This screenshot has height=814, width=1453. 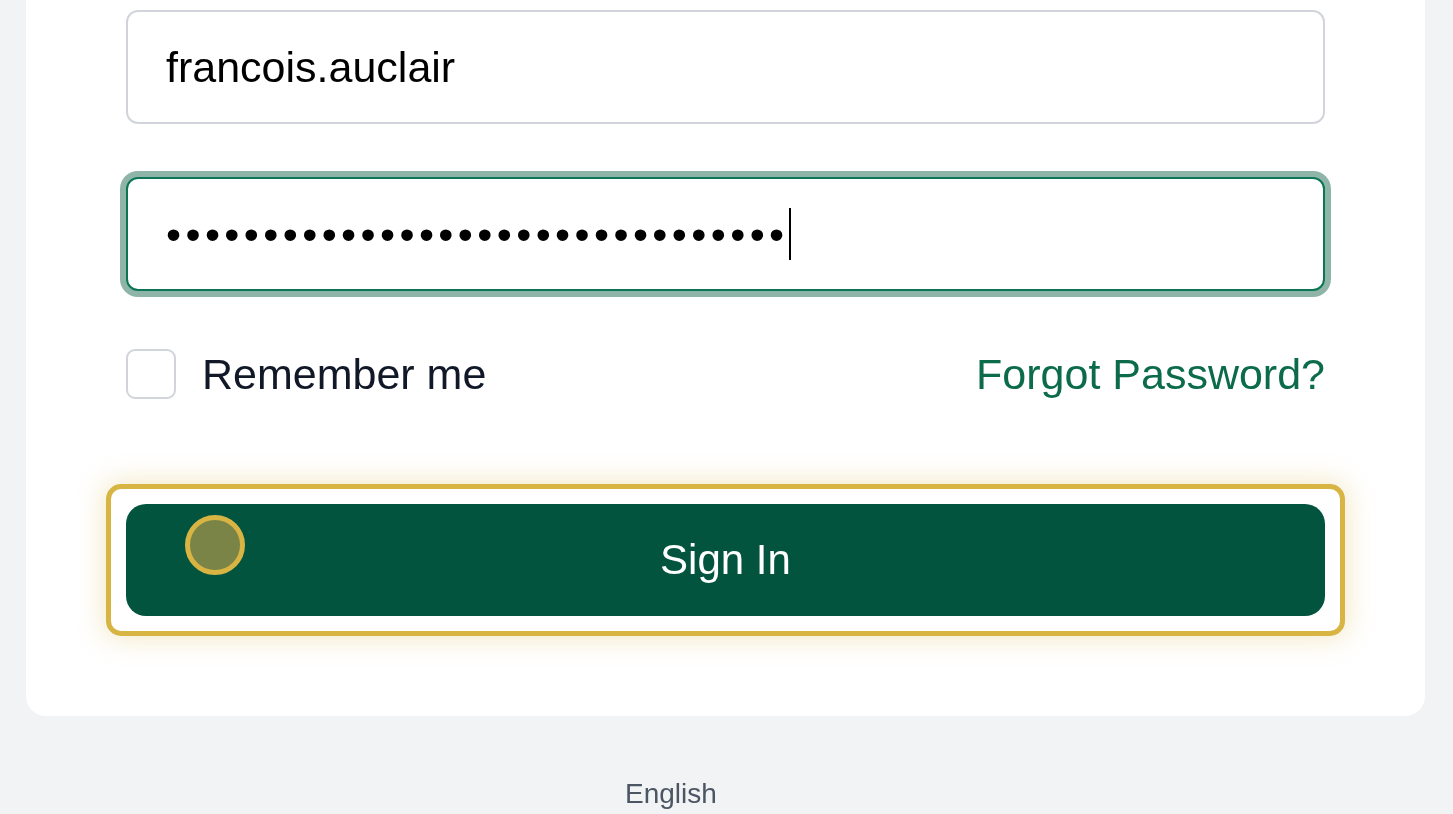 I want to click on text-caret-icon, so click(x=789, y=234).